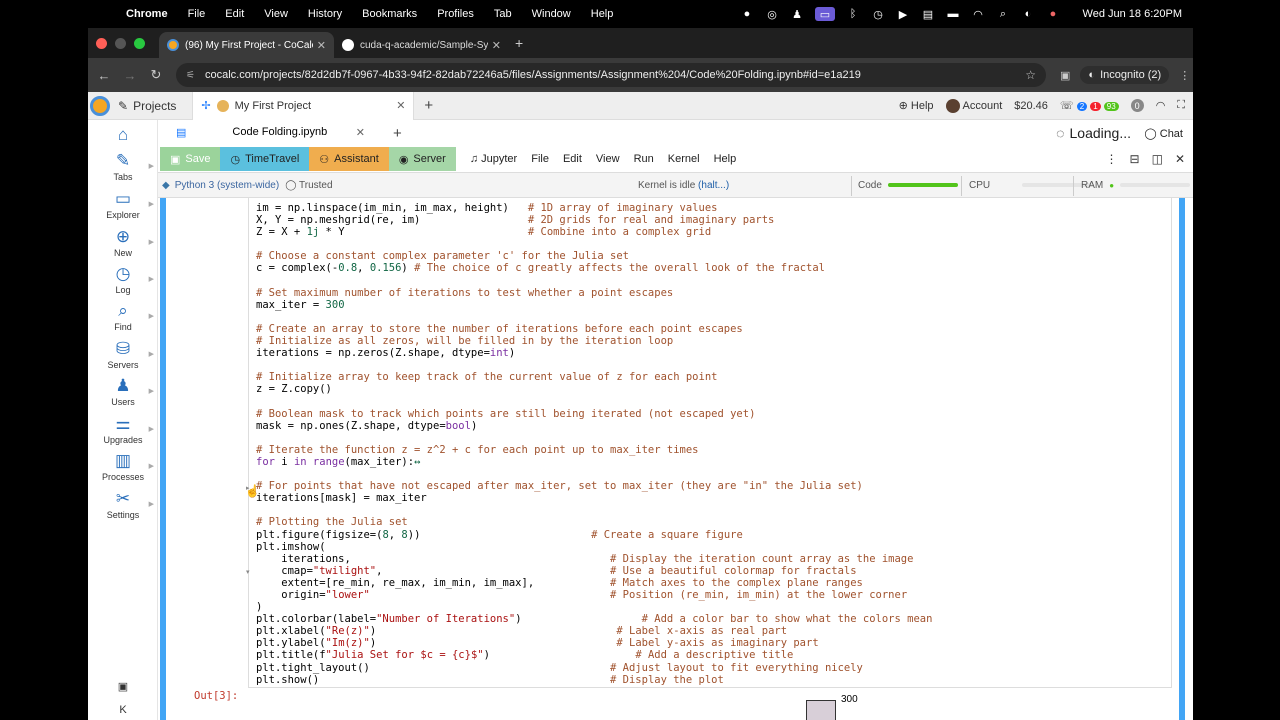  I want to click on control-center-icon: ◐, so click(1028, 14).